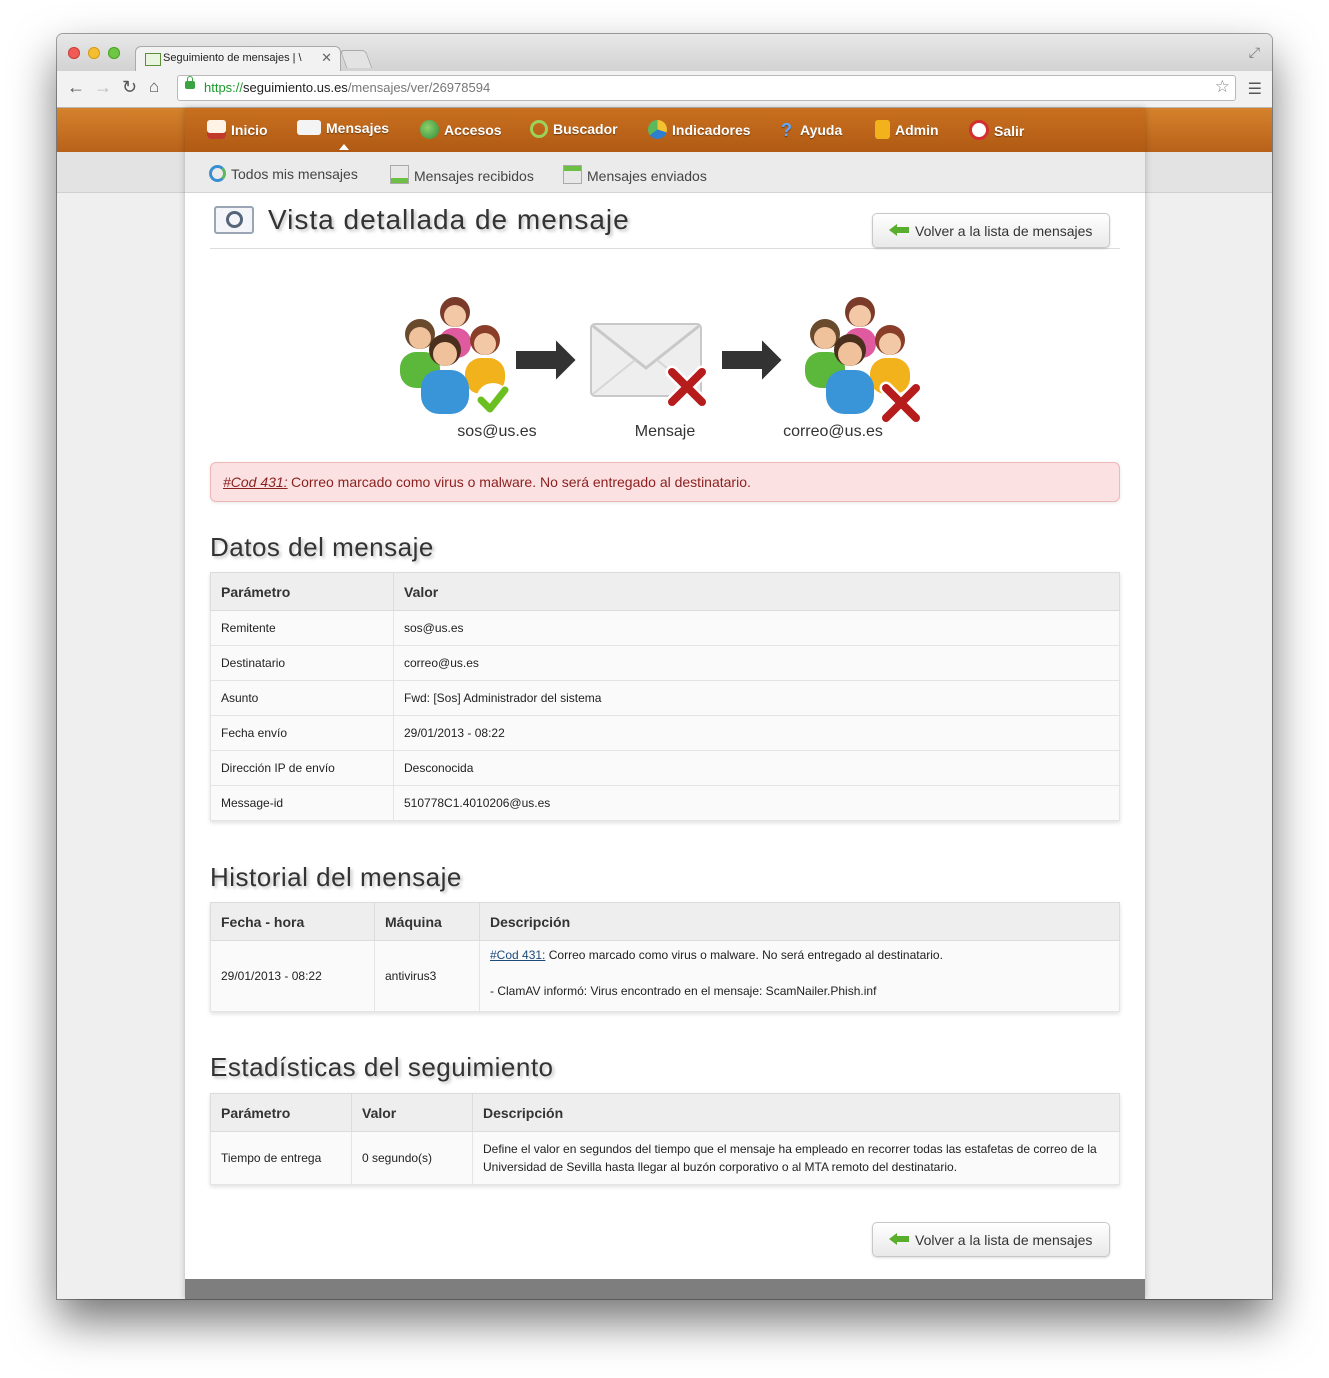 The width and height of the screenshot is (1329, 1378). What do you see at coordinates (356, 59) in the screenshot?
I see `new-tab-button` at bounding box center [356, 59].